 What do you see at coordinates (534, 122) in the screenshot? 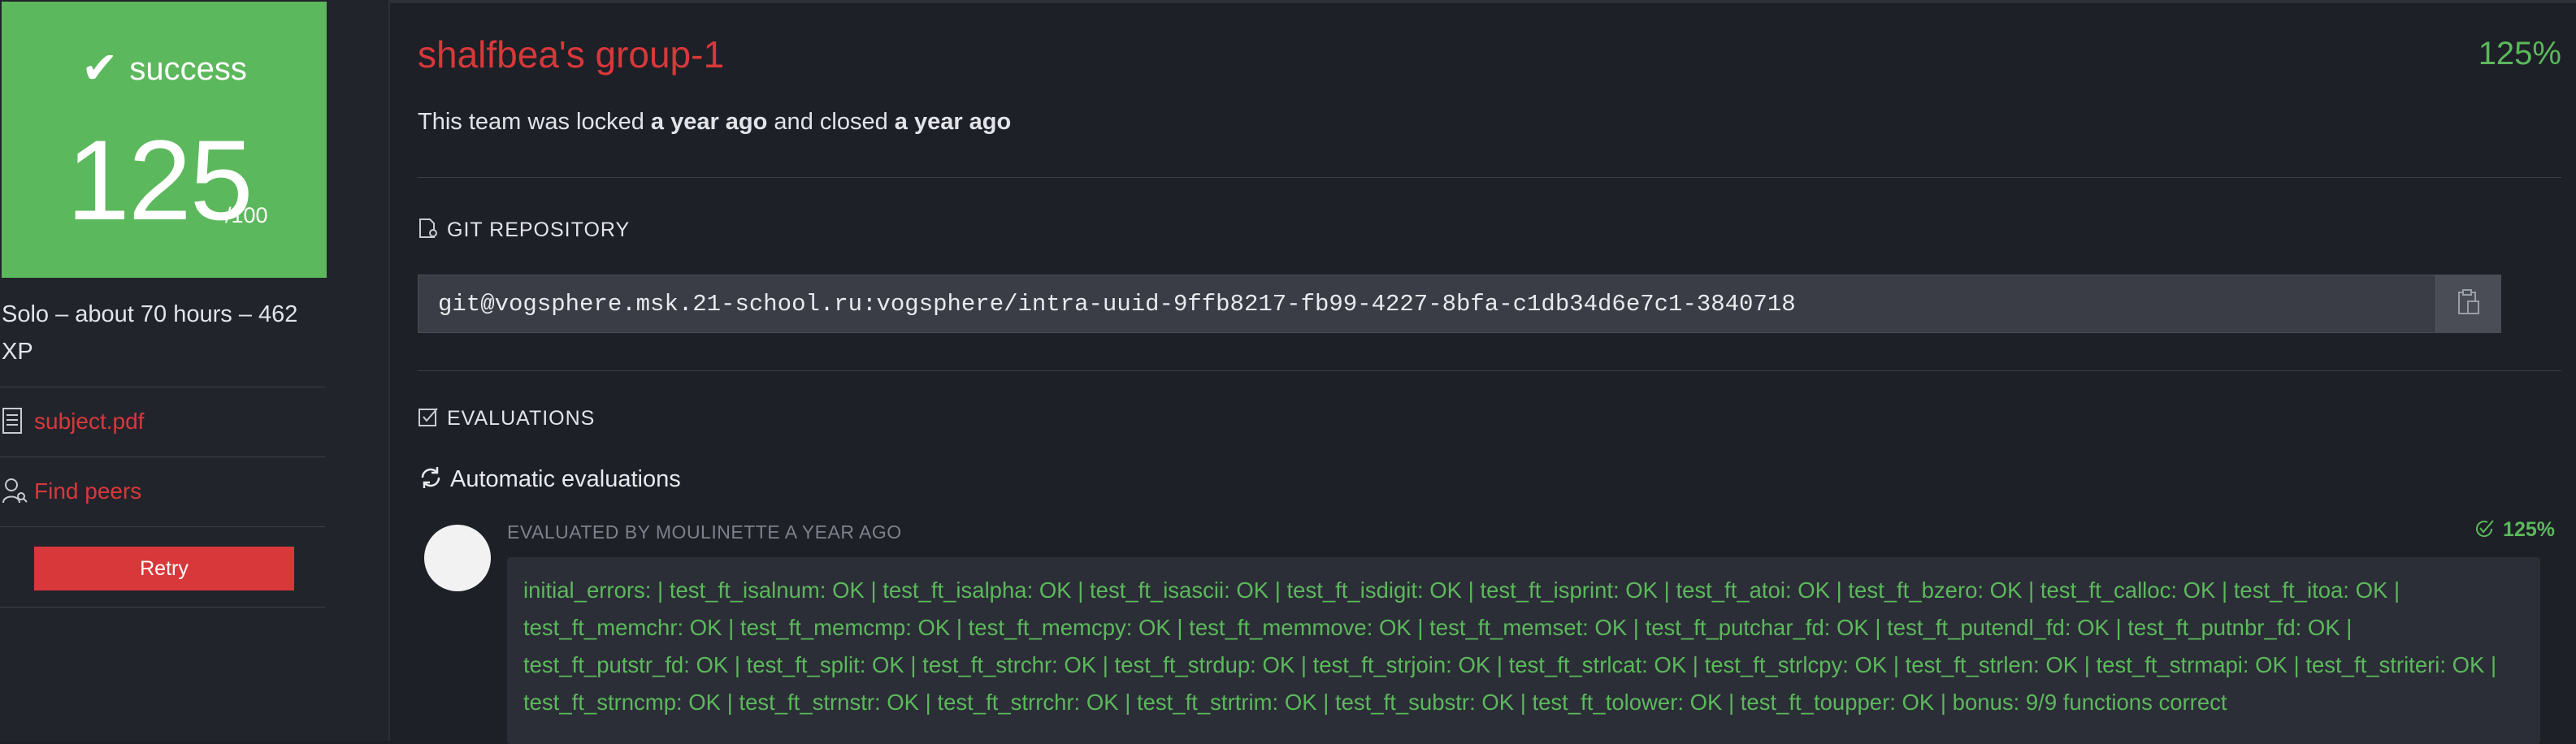
I see `locked-prefix: This team was locked` at bounding box center [534, 122].